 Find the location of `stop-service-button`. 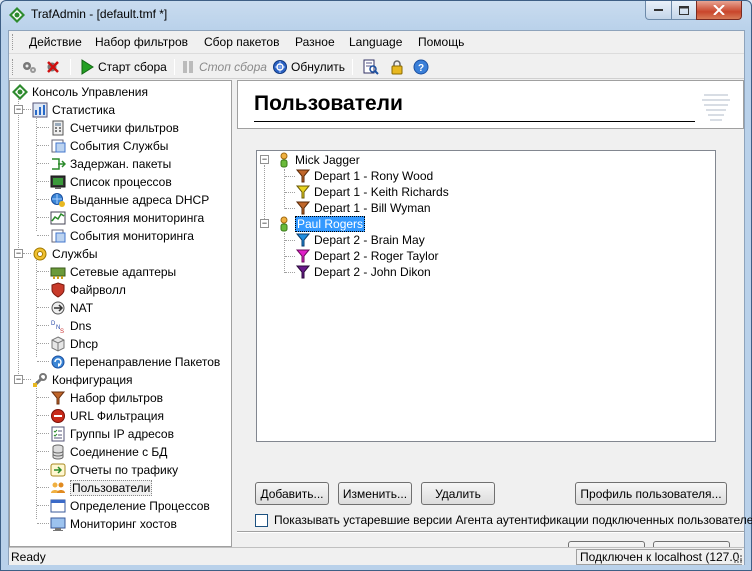

stop-service-button is located at coordinates (53, 67).